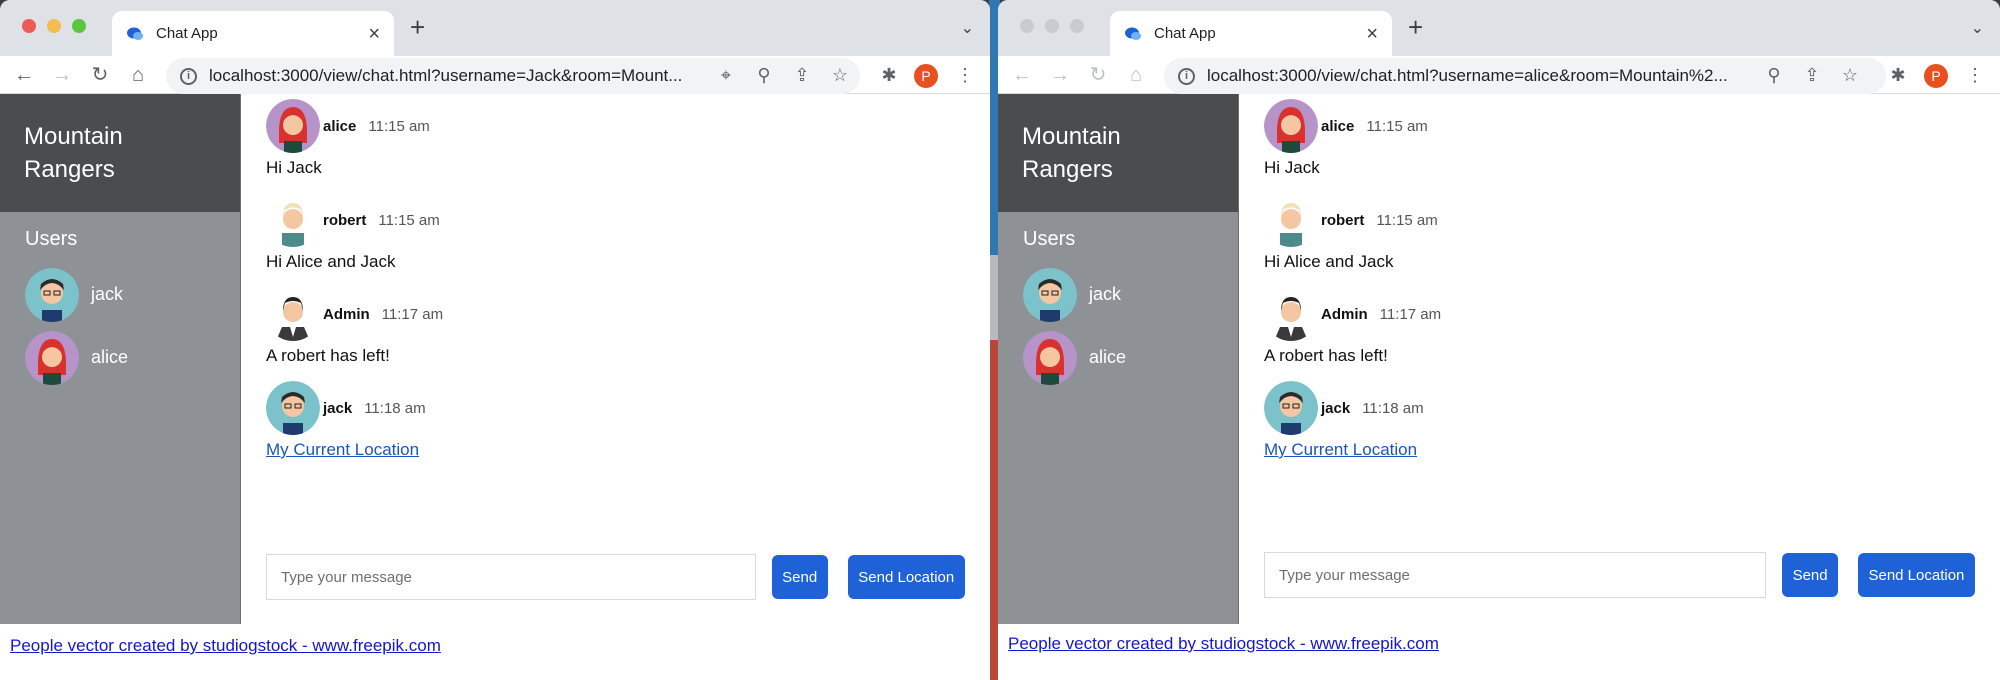 This screenshot has height=680, width=2000. I want to click on message-time: 11:17 am, so click(412, 314).